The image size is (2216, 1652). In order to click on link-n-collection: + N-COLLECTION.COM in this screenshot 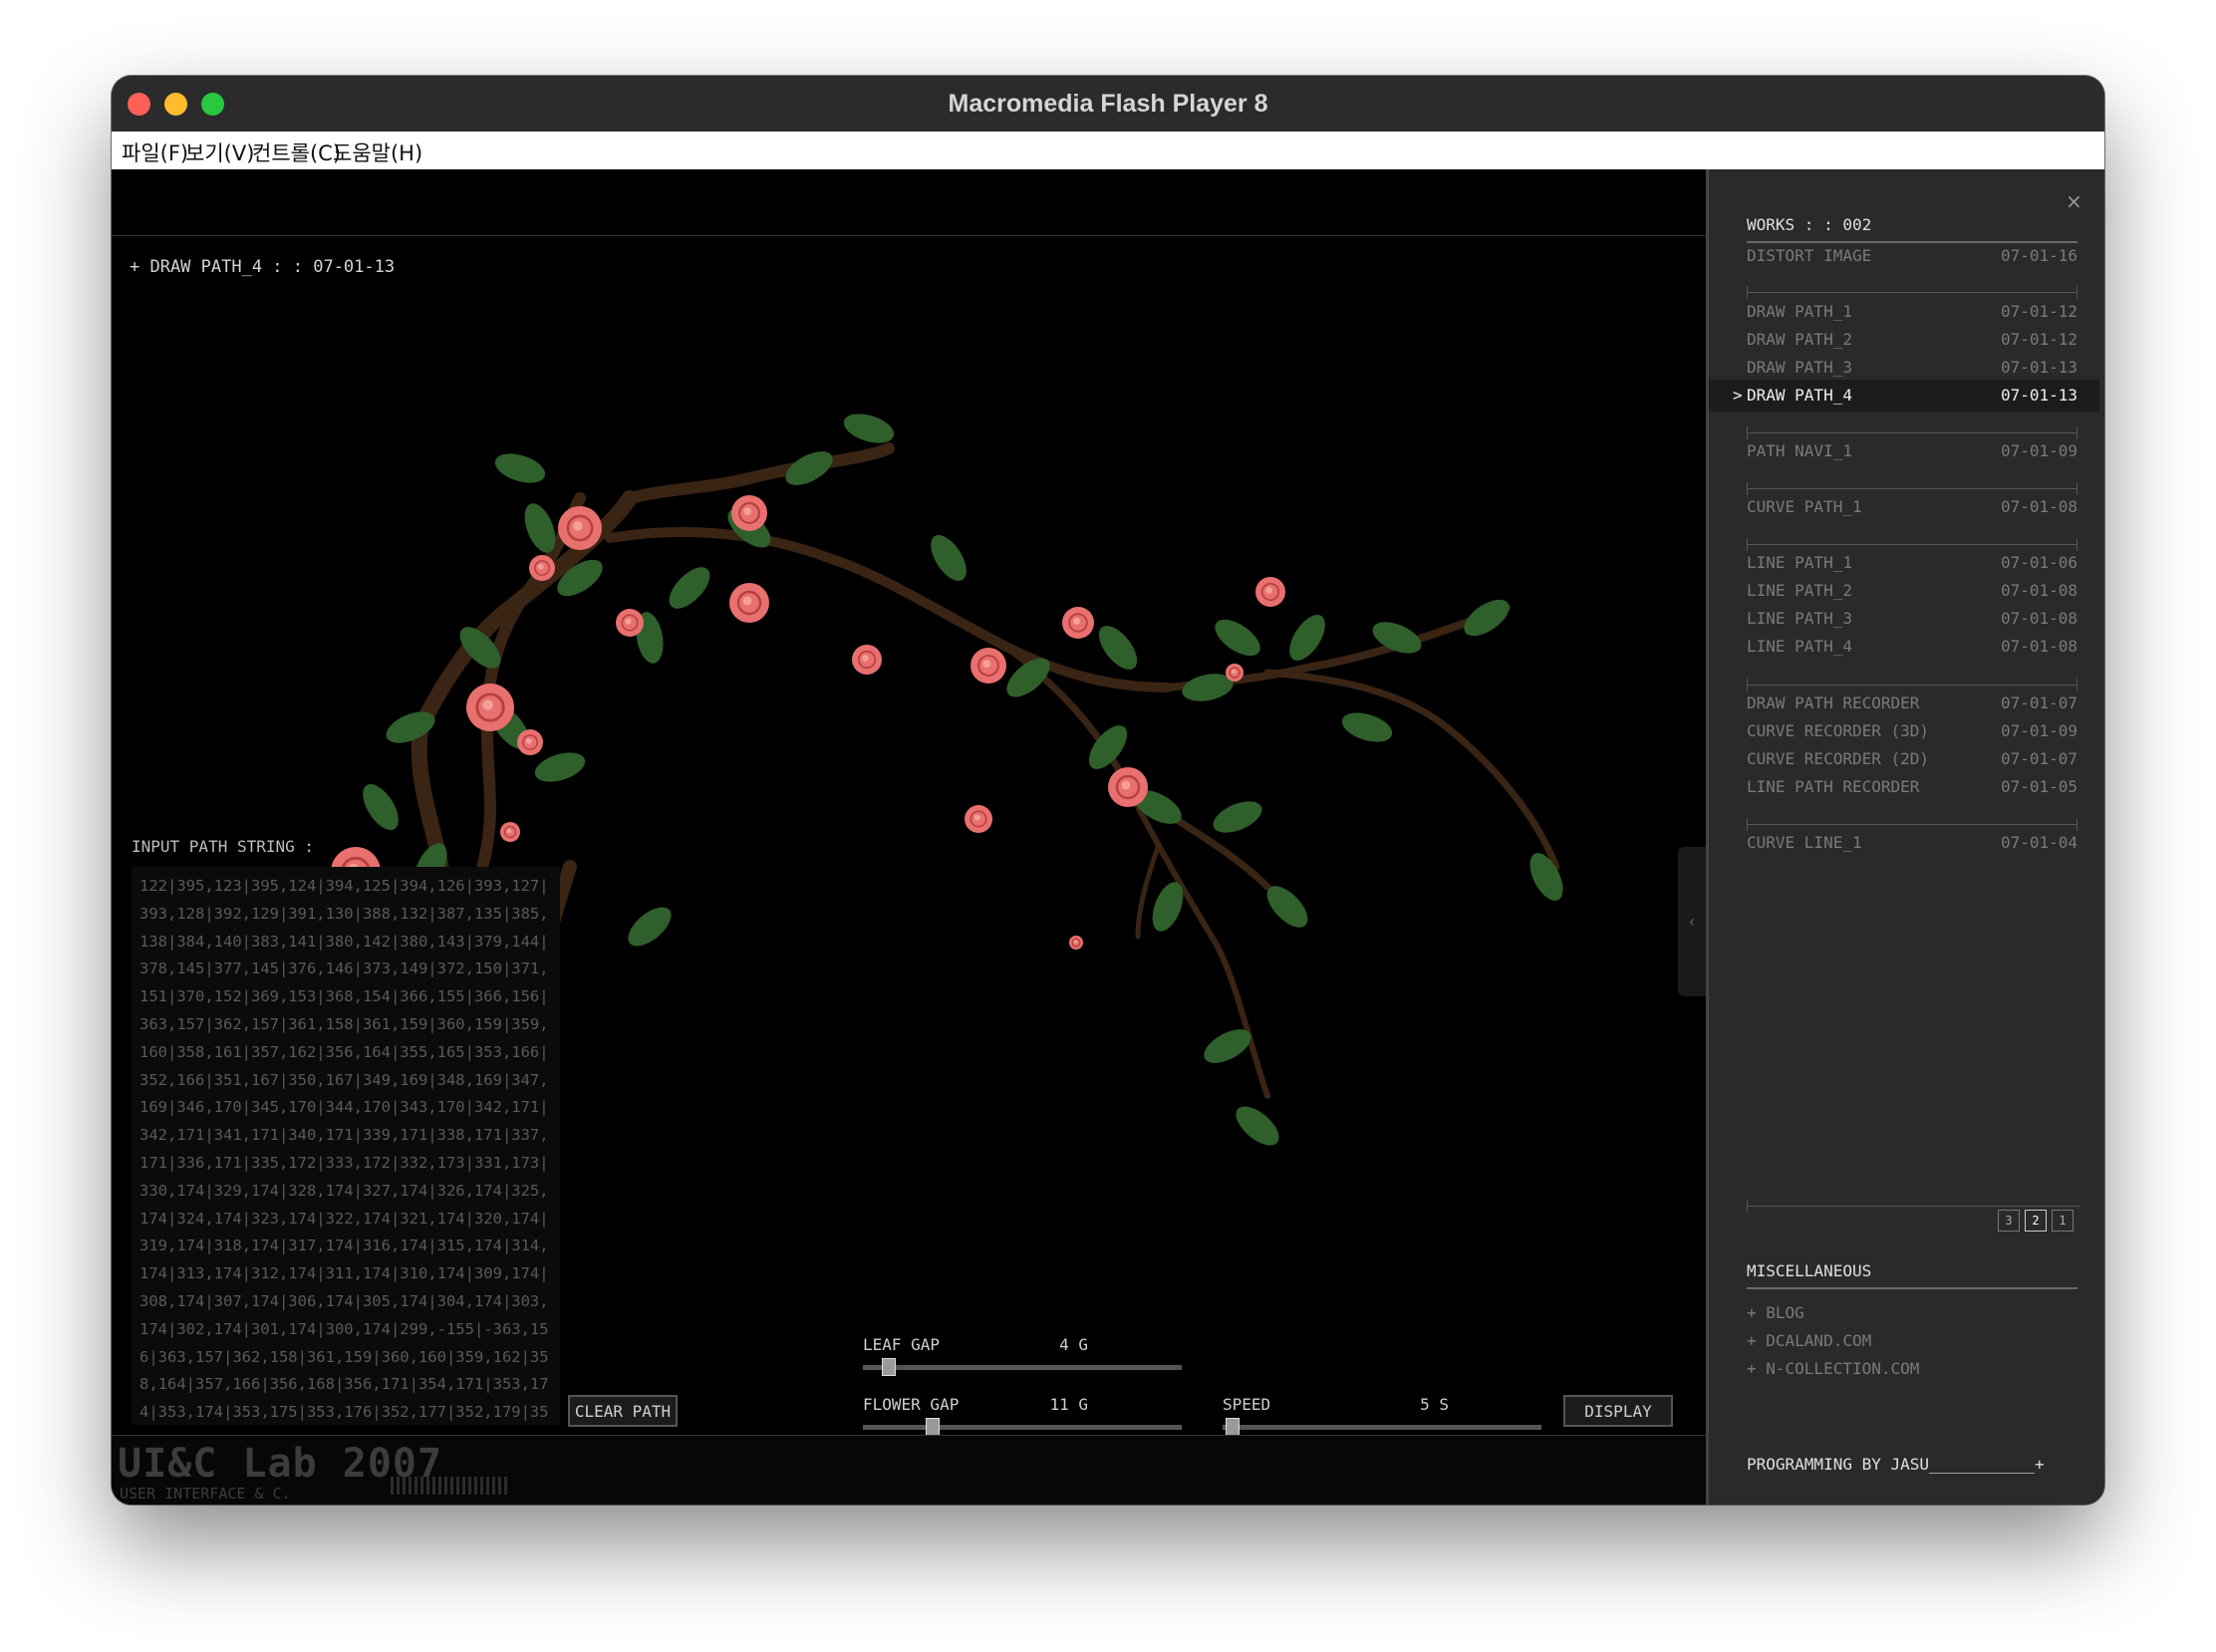, I will do `click(1833, 1368)`.